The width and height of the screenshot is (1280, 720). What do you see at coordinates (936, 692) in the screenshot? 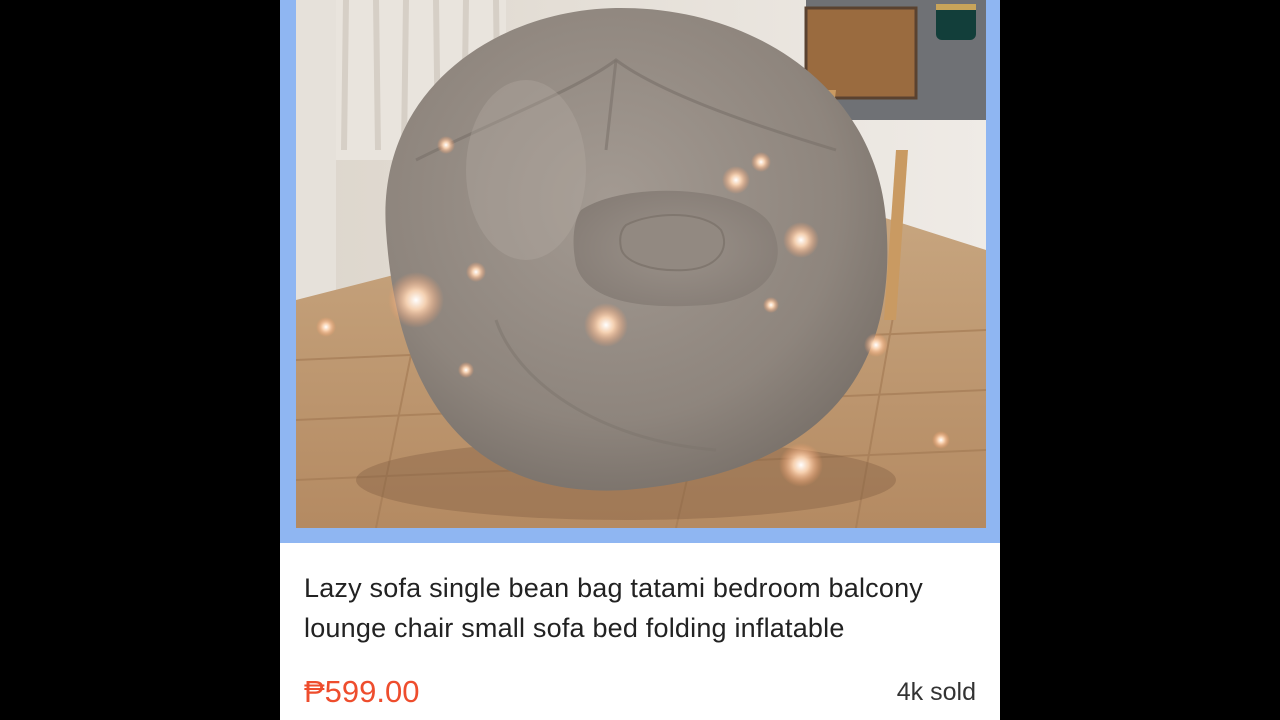
I see `sold-count: 4k sold` at bounding box center [936, 692].